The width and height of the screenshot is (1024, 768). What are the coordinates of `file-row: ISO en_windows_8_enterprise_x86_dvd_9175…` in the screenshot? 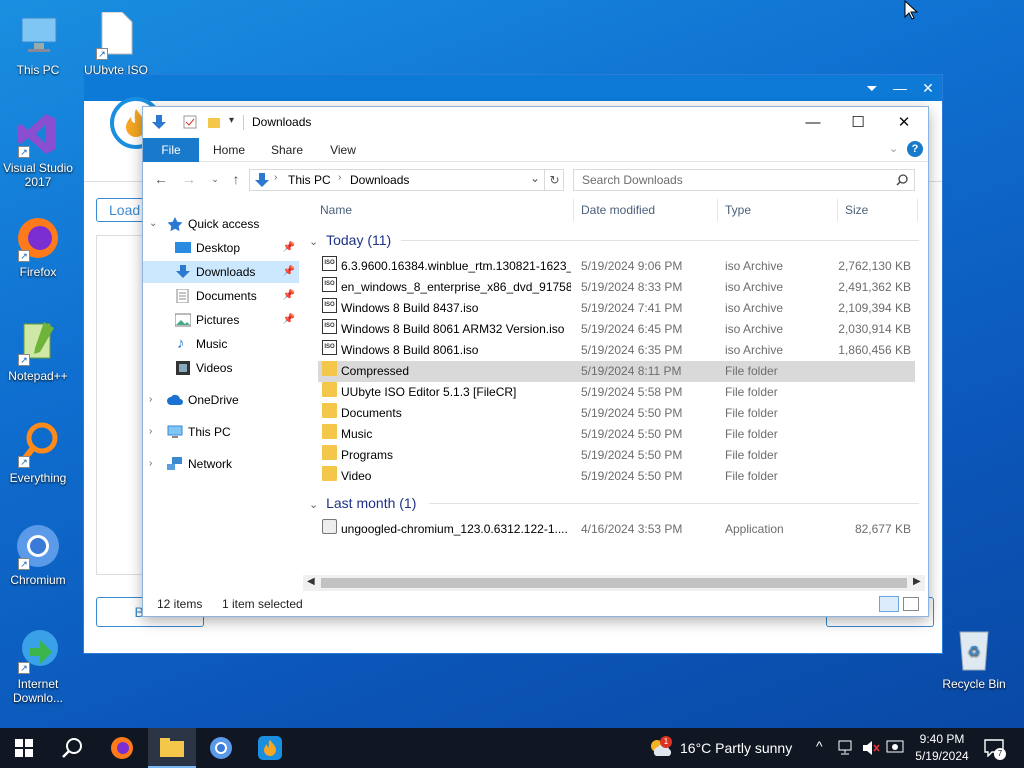 It's located at (616, 287).